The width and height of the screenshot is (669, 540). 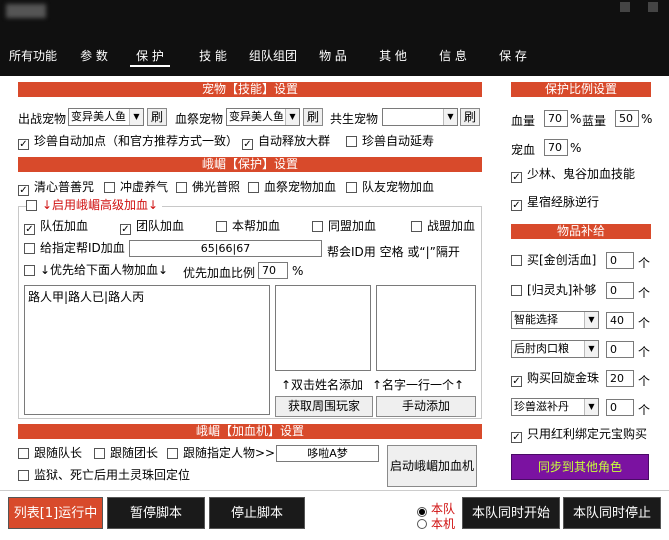 What do you see at coordinates (344, 227) in the screenshot?
I see `adv-opt-alliance: 同盟加血` at bounding box center [344, 227].